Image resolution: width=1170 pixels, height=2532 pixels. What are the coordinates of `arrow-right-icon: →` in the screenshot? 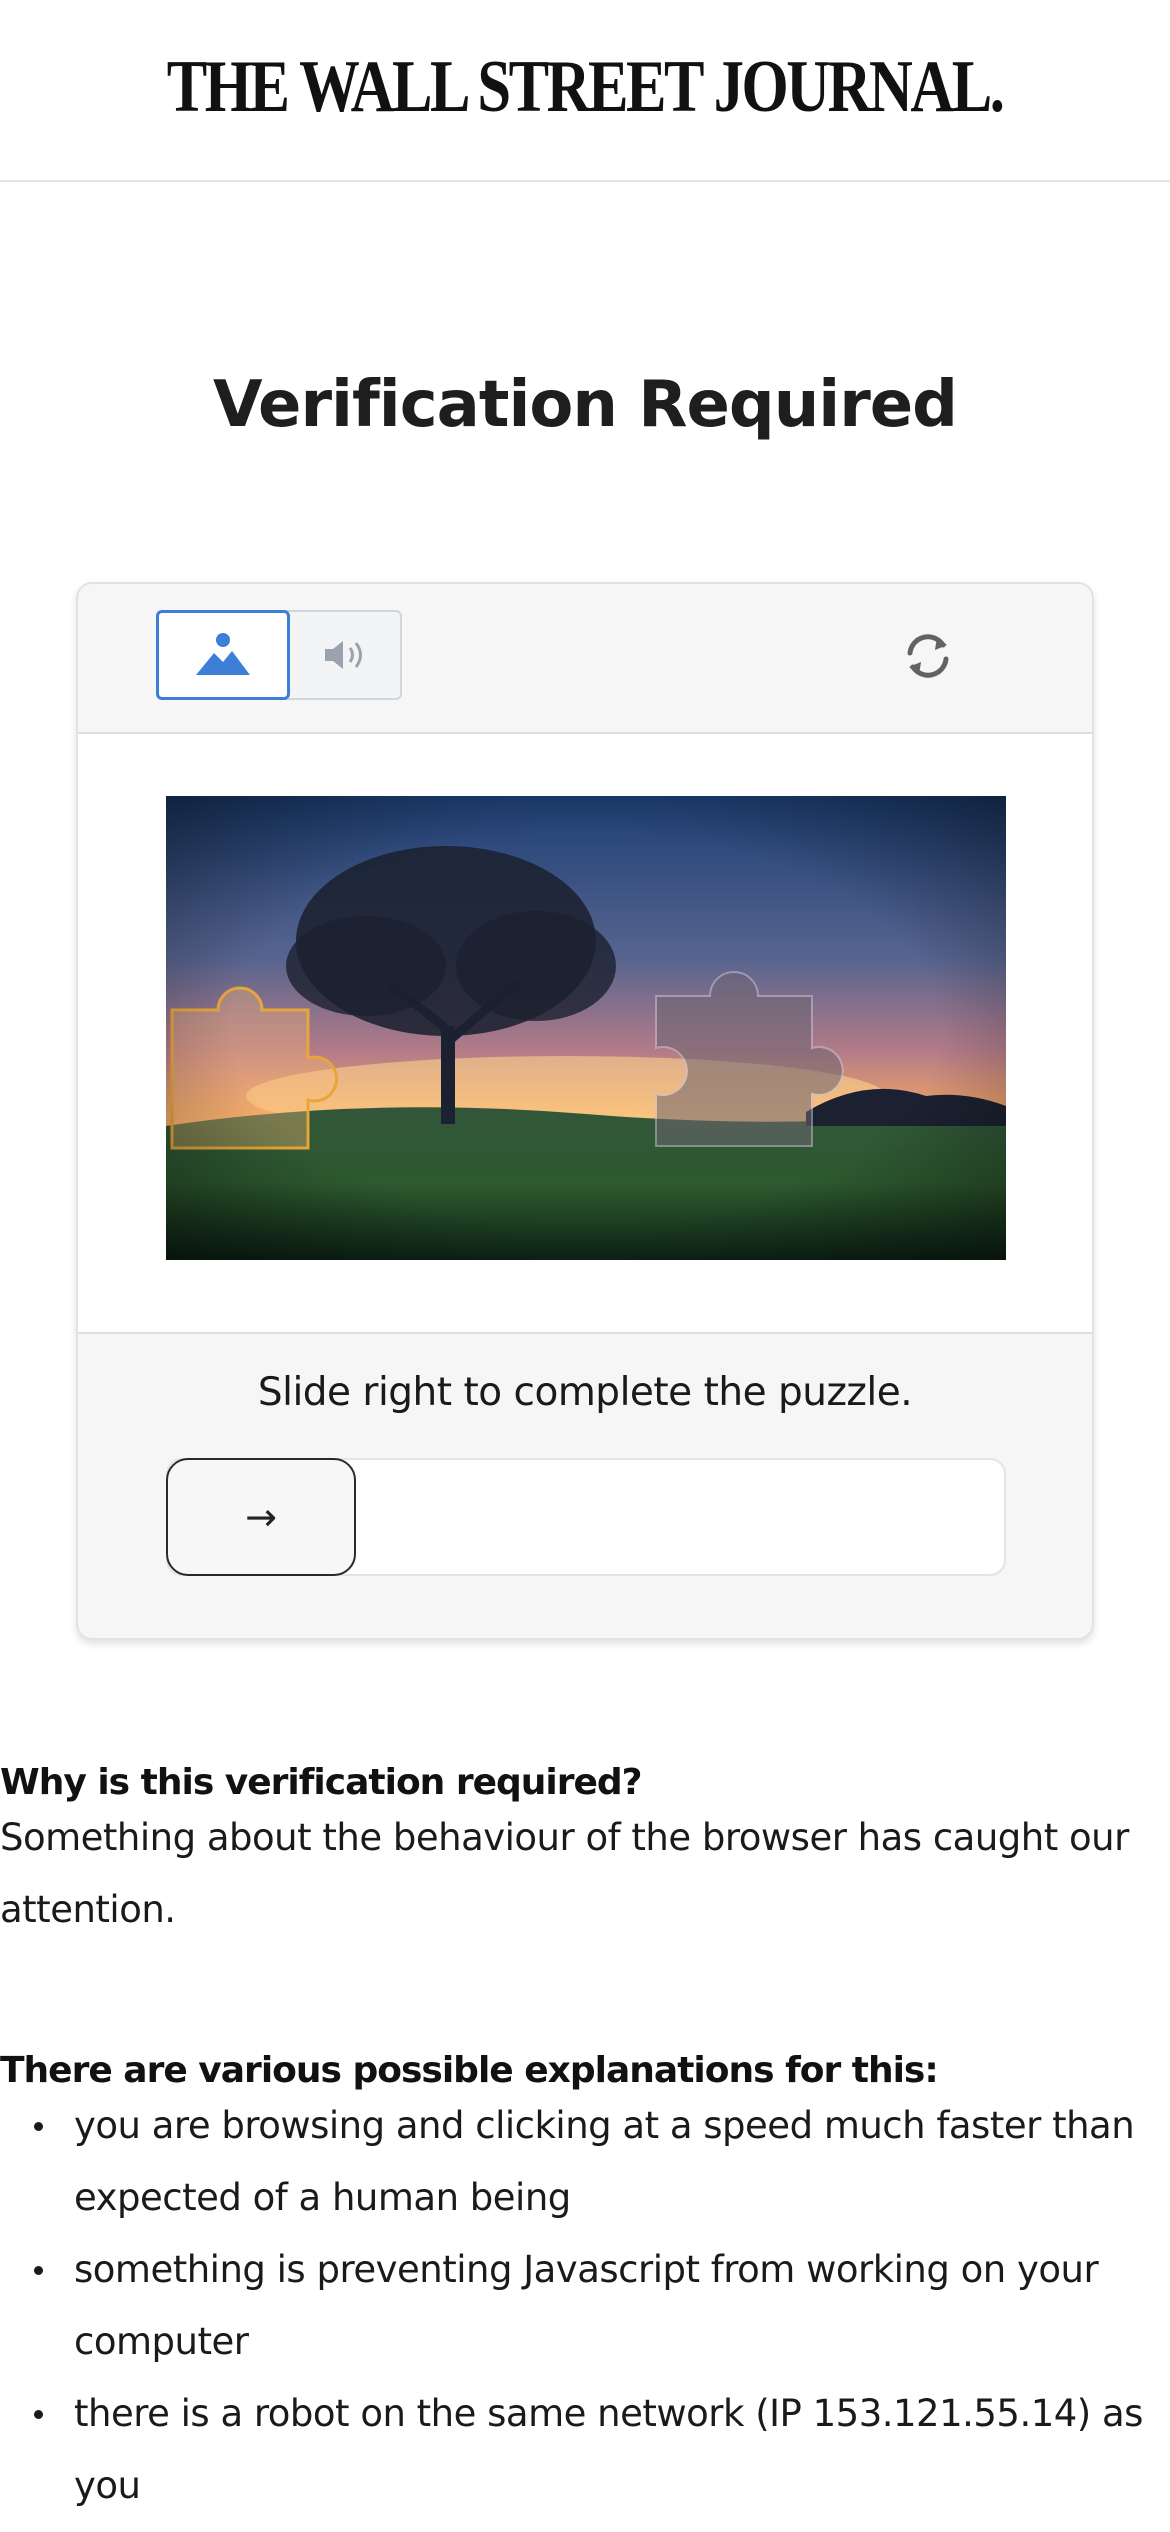 It's located at (261, 1517).